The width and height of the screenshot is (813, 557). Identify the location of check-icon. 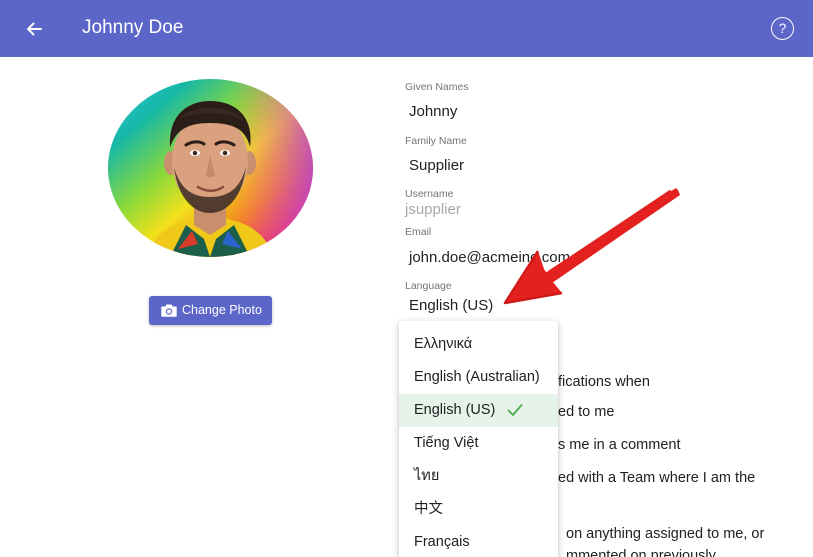
(515, 410).